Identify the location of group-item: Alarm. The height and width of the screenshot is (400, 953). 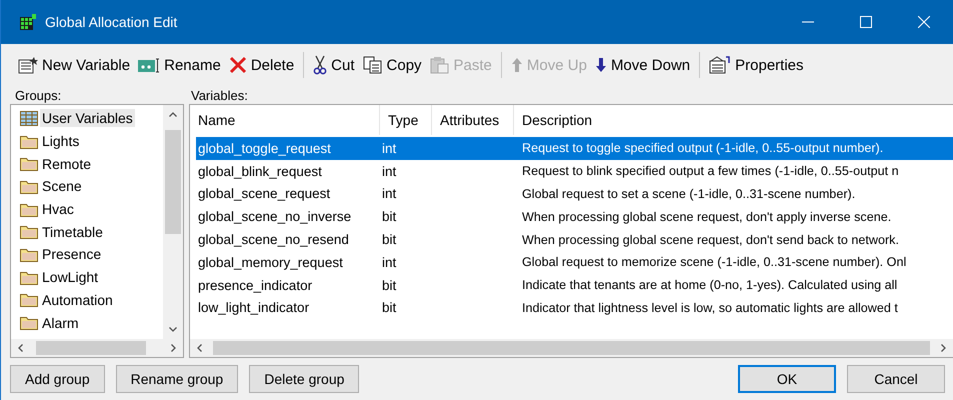
(87, 322).